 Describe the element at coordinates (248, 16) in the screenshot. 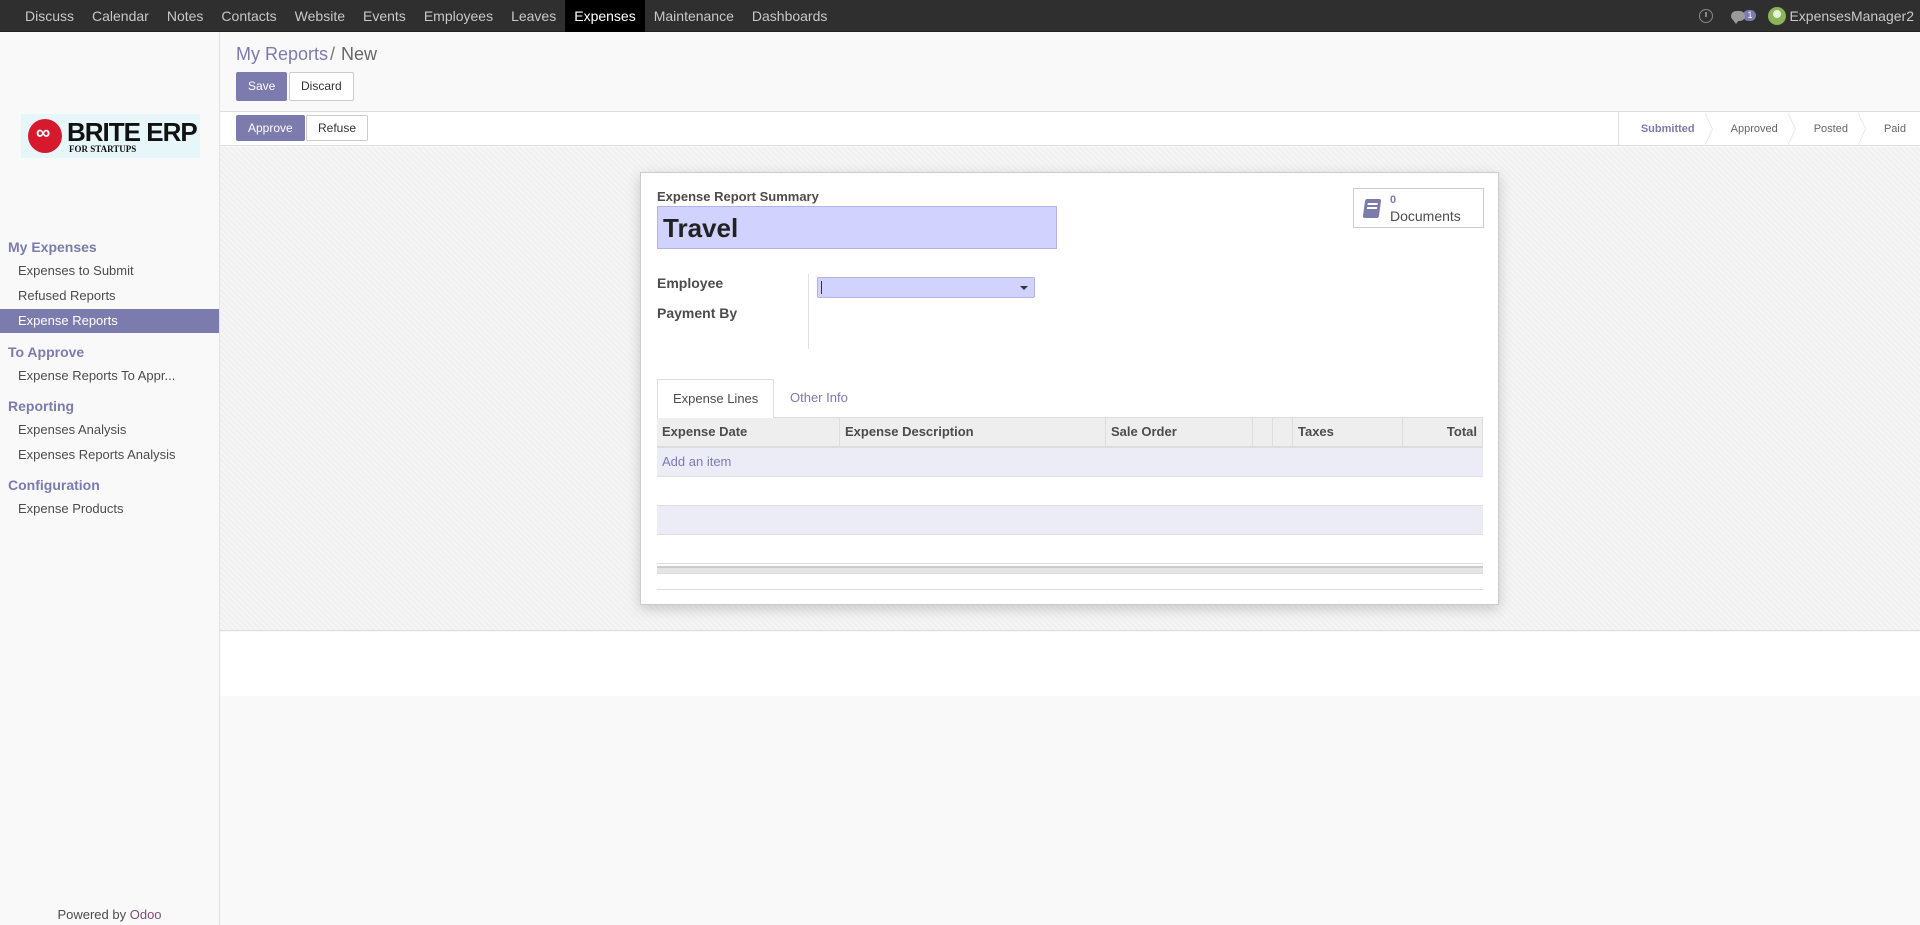

I see `app-contacts: Contacts` at that location.